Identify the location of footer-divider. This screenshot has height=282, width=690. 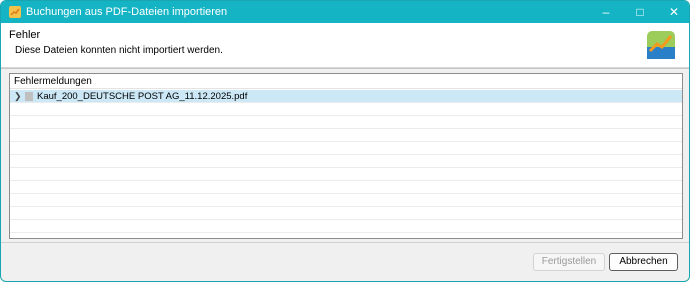
(345, 242).